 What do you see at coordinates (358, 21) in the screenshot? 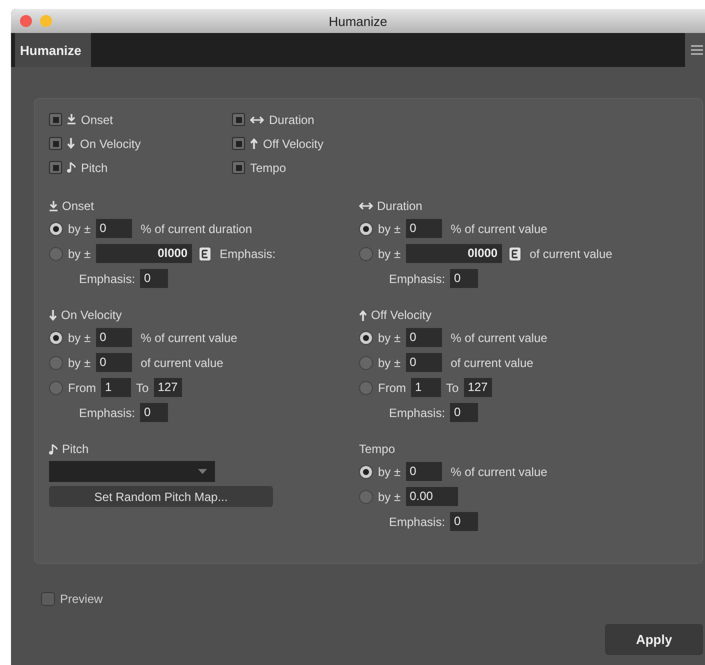
I see `window-title: Humanize` at bounding box center [358, 21].